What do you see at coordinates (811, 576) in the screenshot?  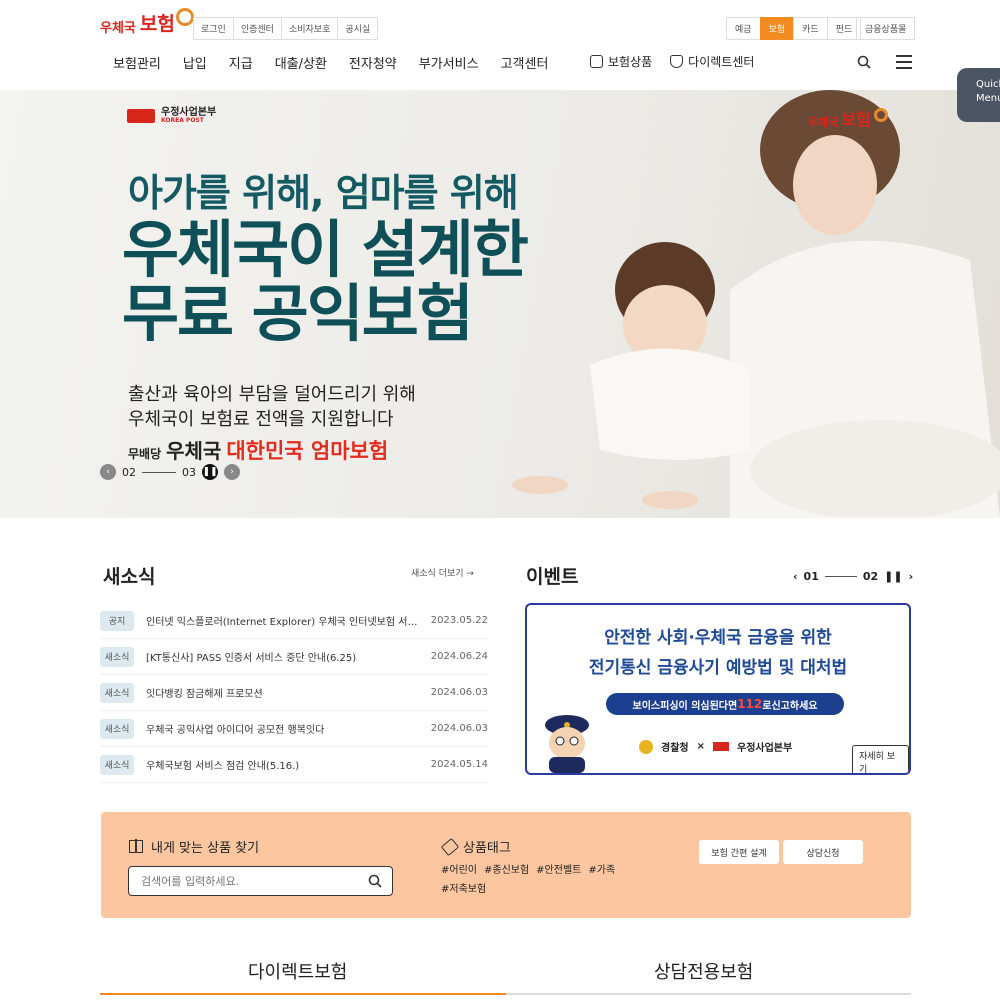 I see `event-current-page: 01` at bounding box center [811, 576].